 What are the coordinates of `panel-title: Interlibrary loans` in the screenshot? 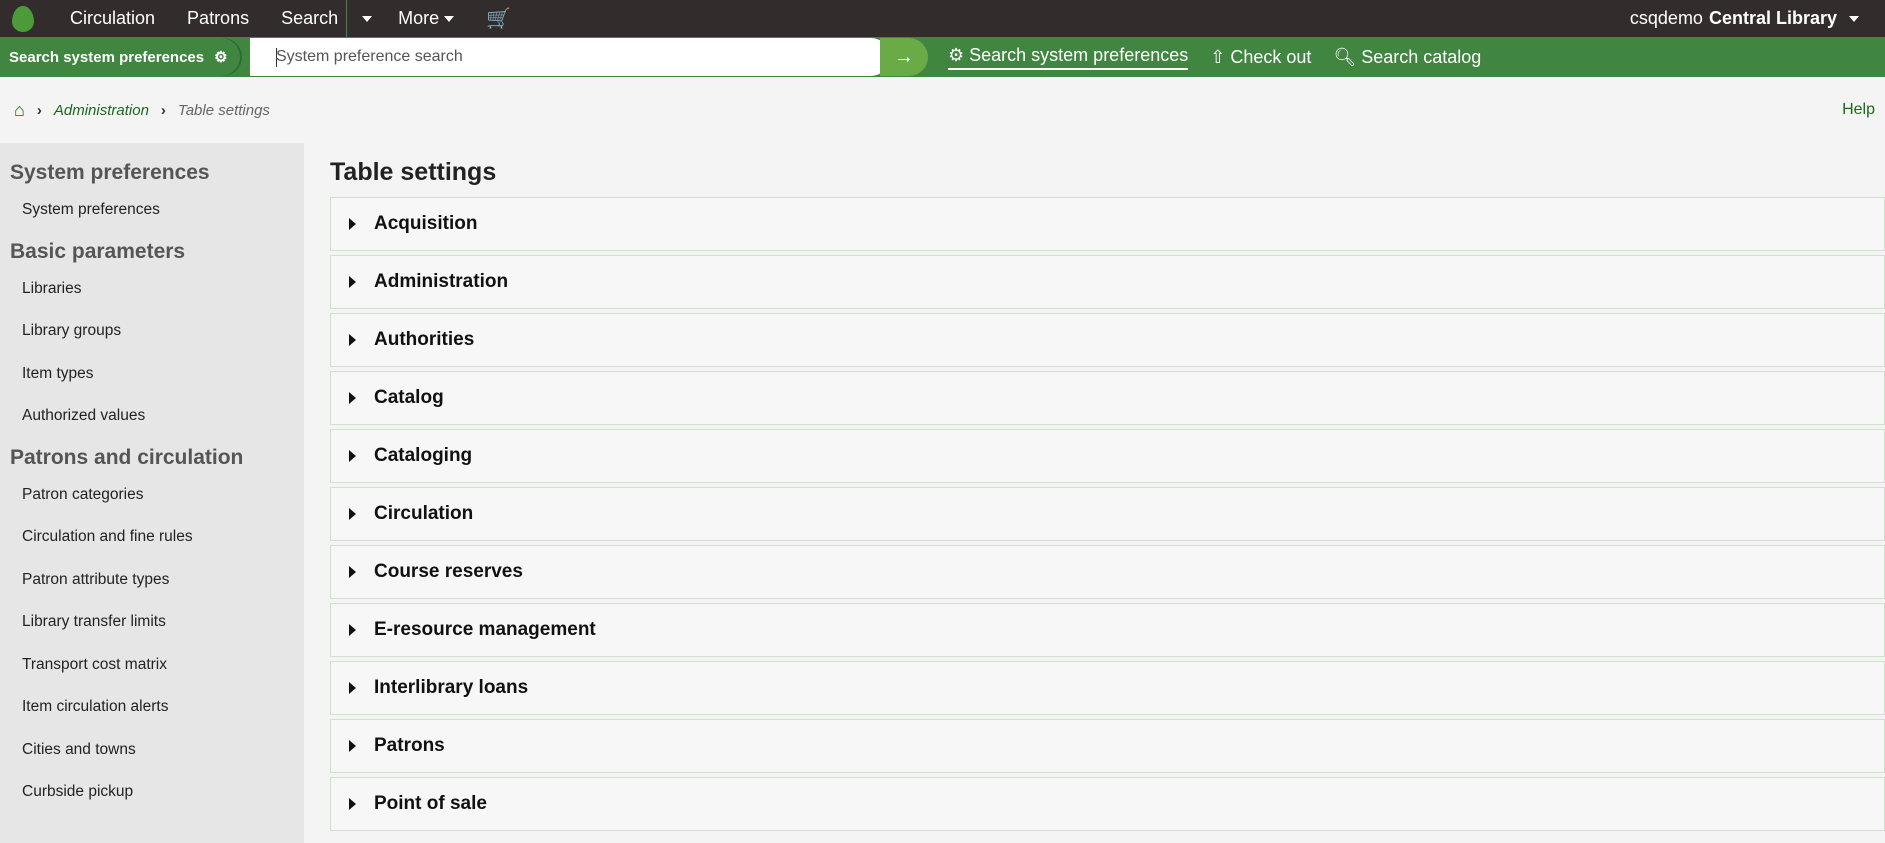 It's located at (451, 687).